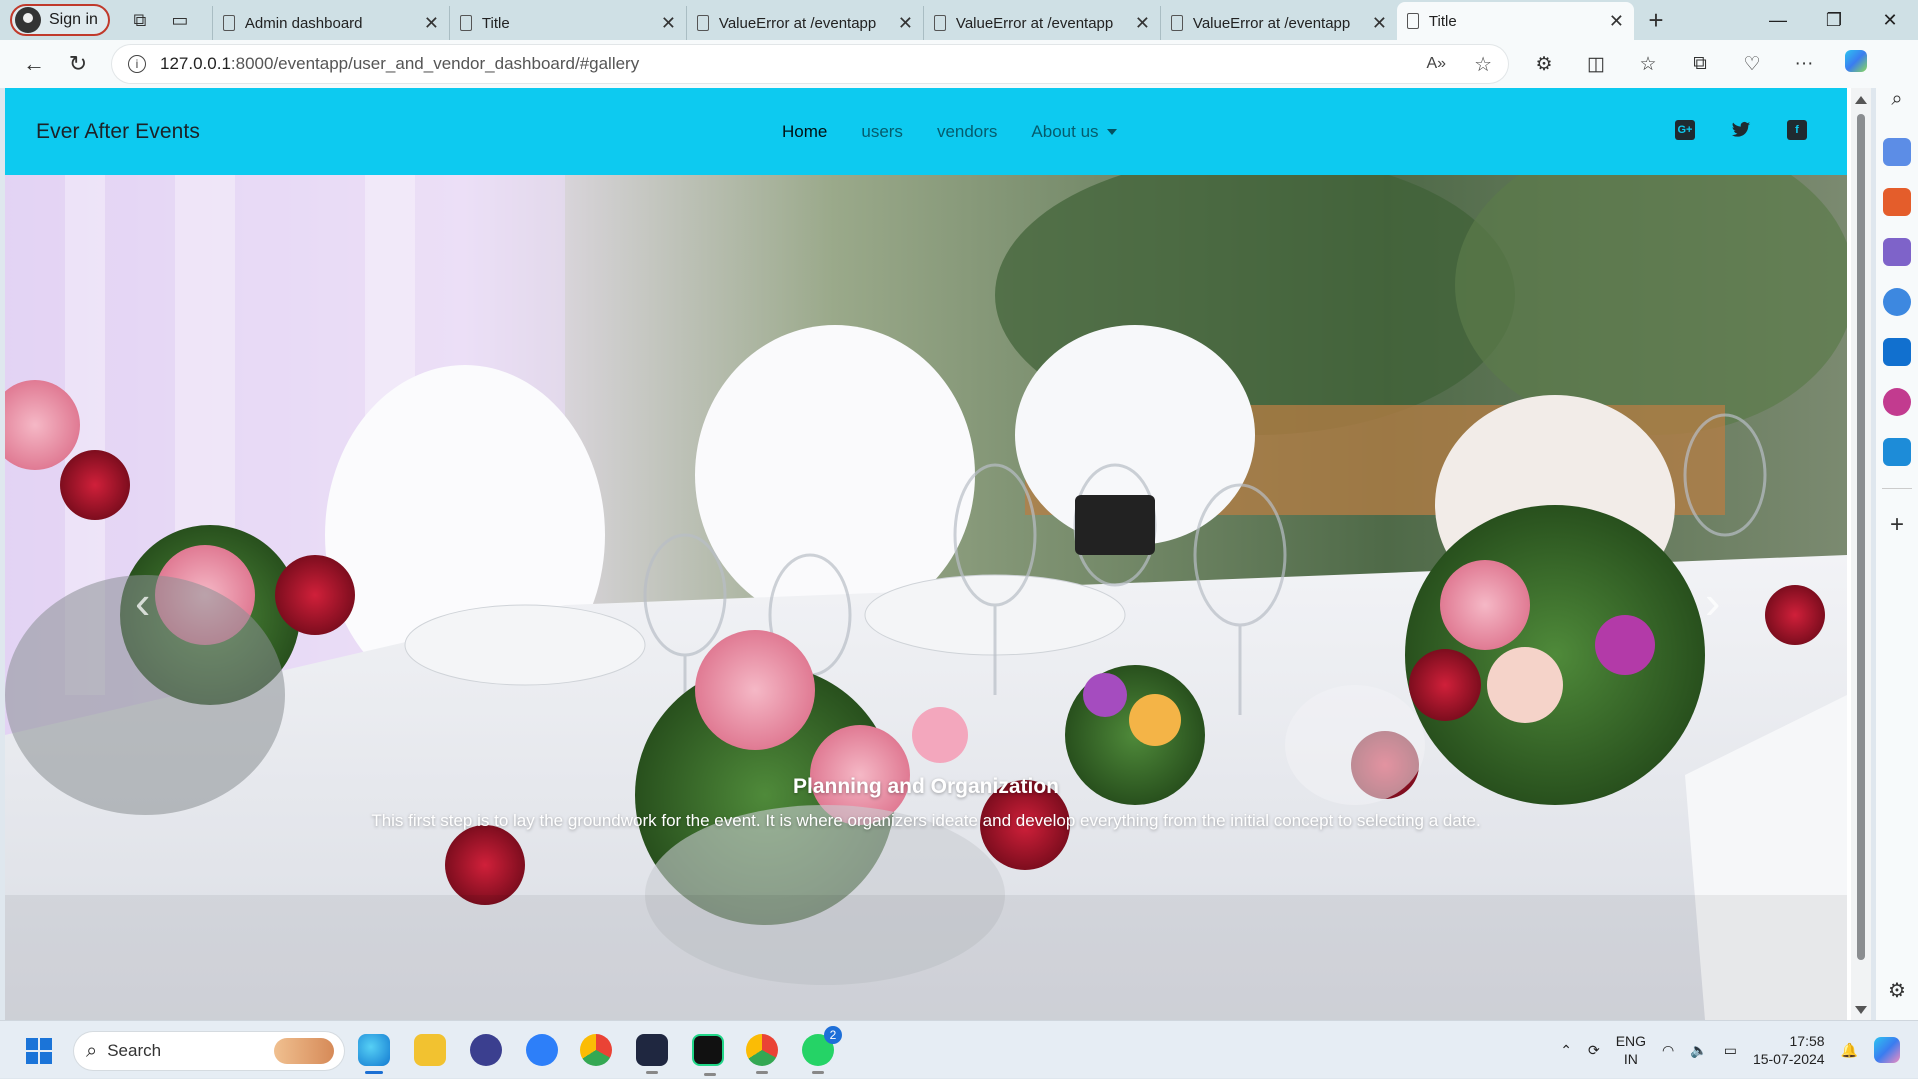 The image size is (1918, 1079). What do you see at coordinates (1566, 1050) in the screenshot?
I see `chevron-up-icon: ⌃` at bounding box center [1566, 1050].